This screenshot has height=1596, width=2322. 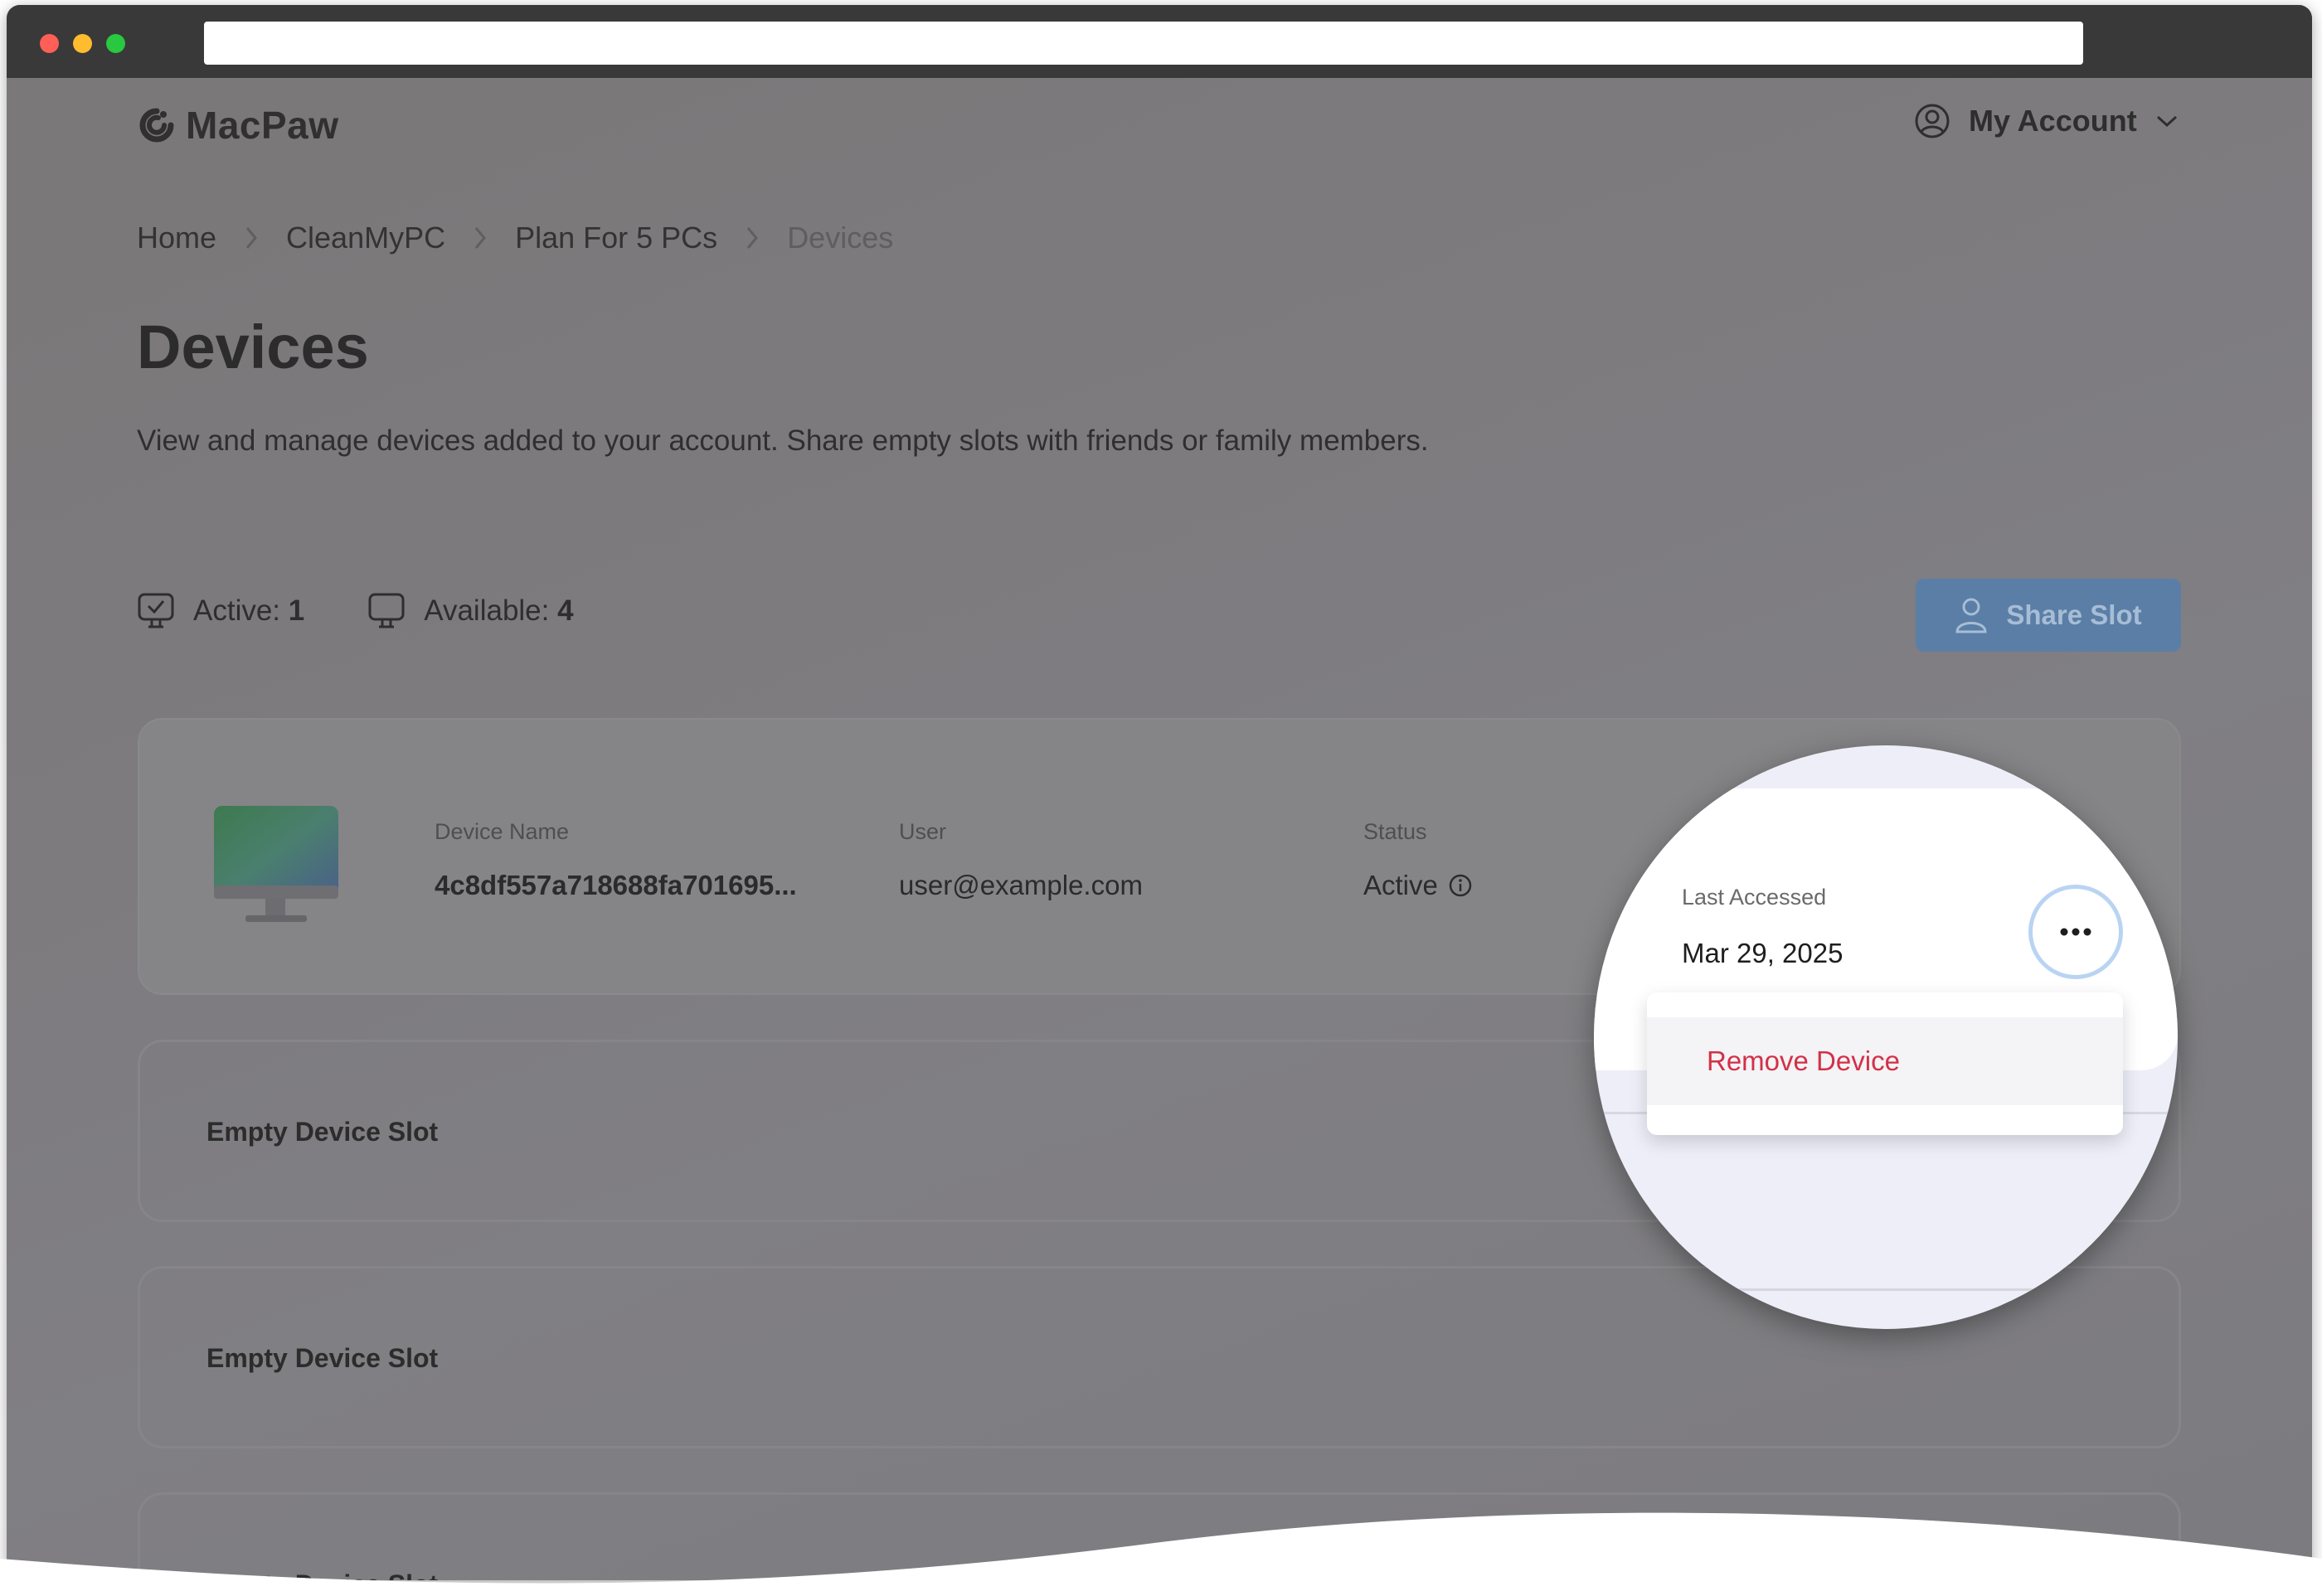 I want to click on status-value-wrap: Active, so click(x=1418, y=886).